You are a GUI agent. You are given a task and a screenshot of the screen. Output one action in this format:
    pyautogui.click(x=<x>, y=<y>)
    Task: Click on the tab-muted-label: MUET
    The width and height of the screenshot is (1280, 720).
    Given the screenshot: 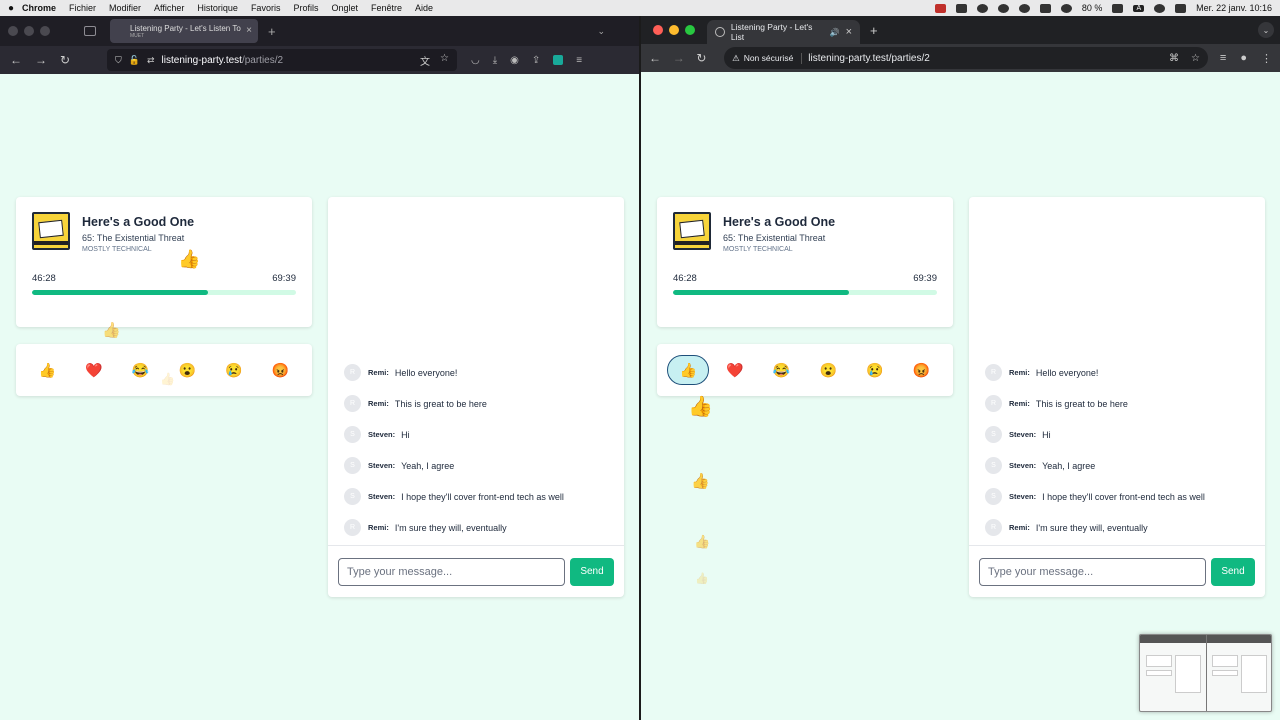 What is the action you would take?
    pyautogui.click(x=137, y=35)
    